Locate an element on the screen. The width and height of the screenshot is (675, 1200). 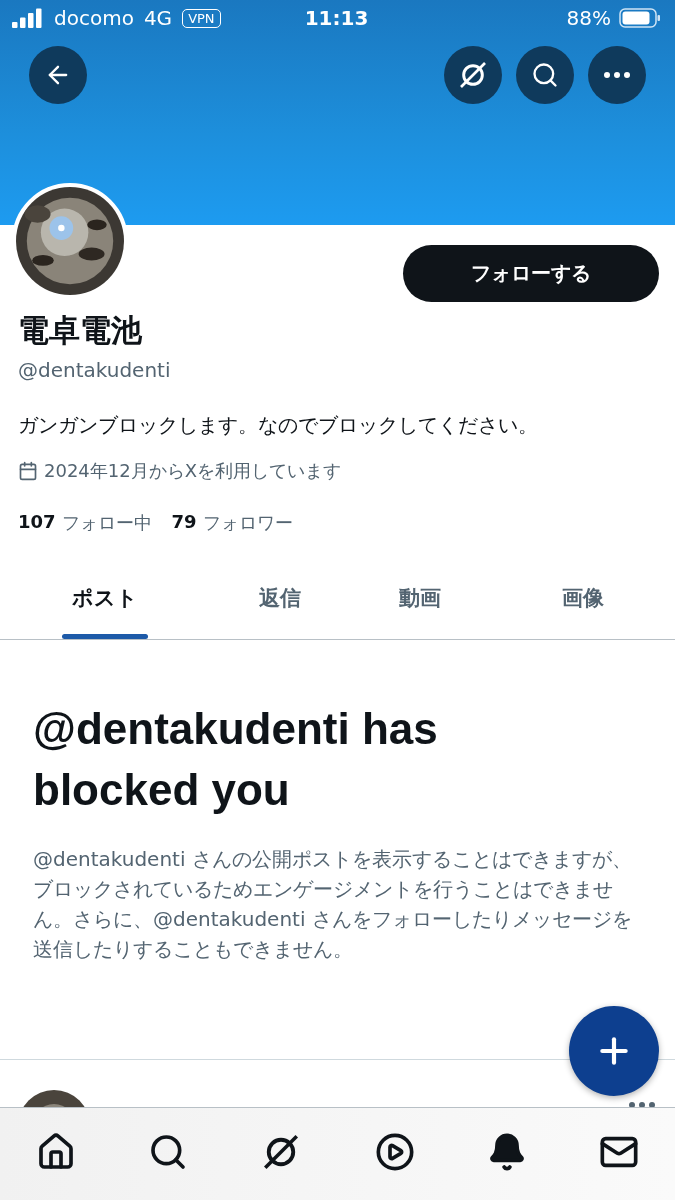
nav-button is located at coordinates (394, 1152).